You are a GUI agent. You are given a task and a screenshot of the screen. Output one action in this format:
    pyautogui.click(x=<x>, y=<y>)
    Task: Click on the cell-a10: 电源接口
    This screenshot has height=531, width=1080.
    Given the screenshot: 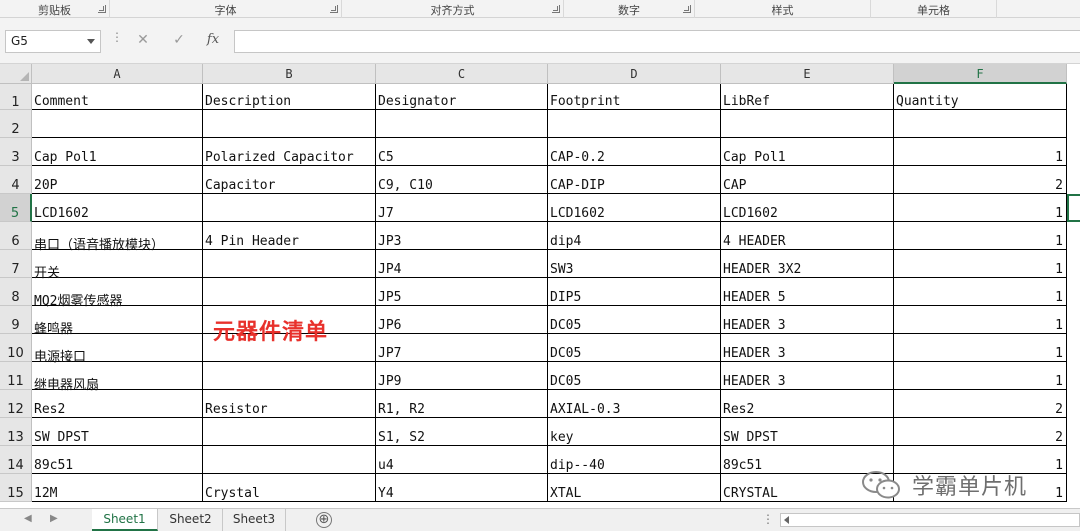 What is the action you would take?
    pyautogui.click(x=117, y=349)
    